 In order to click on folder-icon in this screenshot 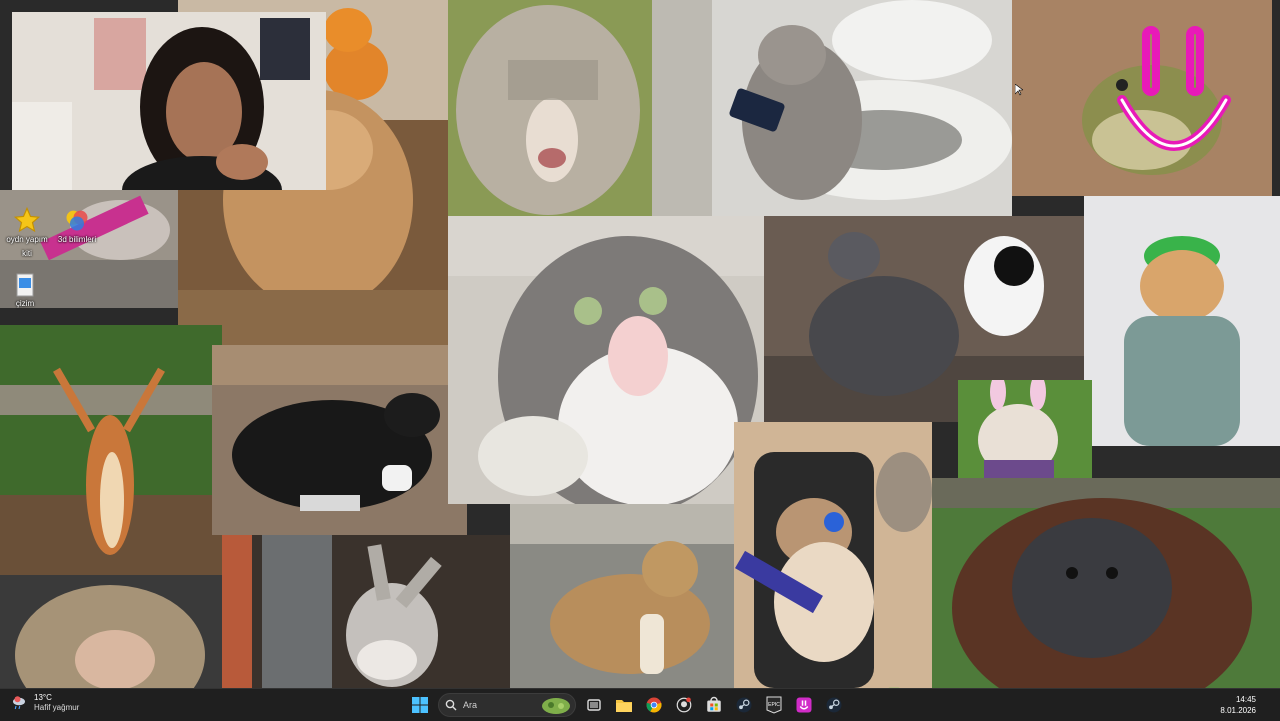, I will do `click(624, 706)`.